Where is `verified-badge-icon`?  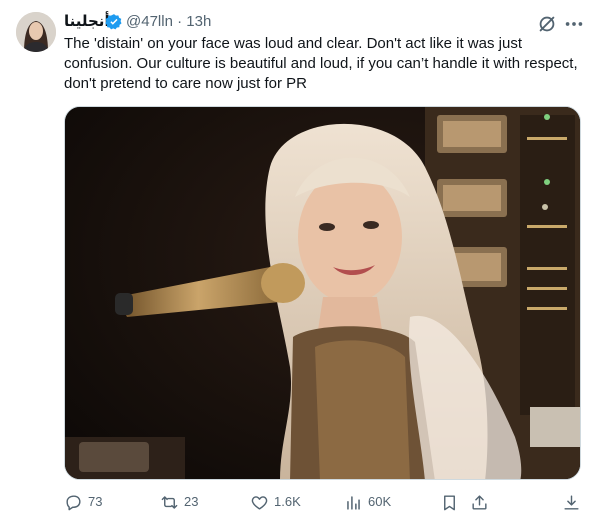
verified-badge-icon is located at coordinates (113, 22).